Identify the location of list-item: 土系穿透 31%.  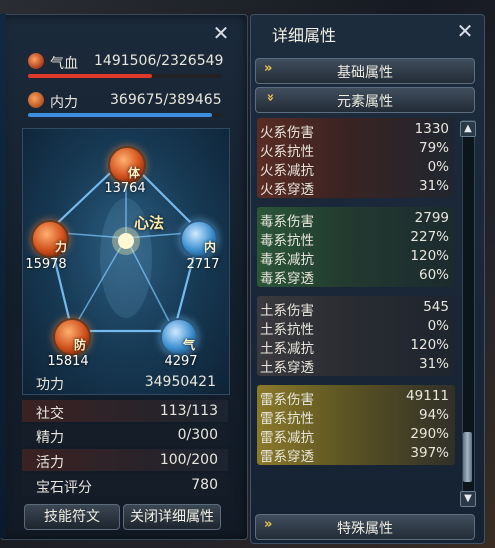
(356, 366).